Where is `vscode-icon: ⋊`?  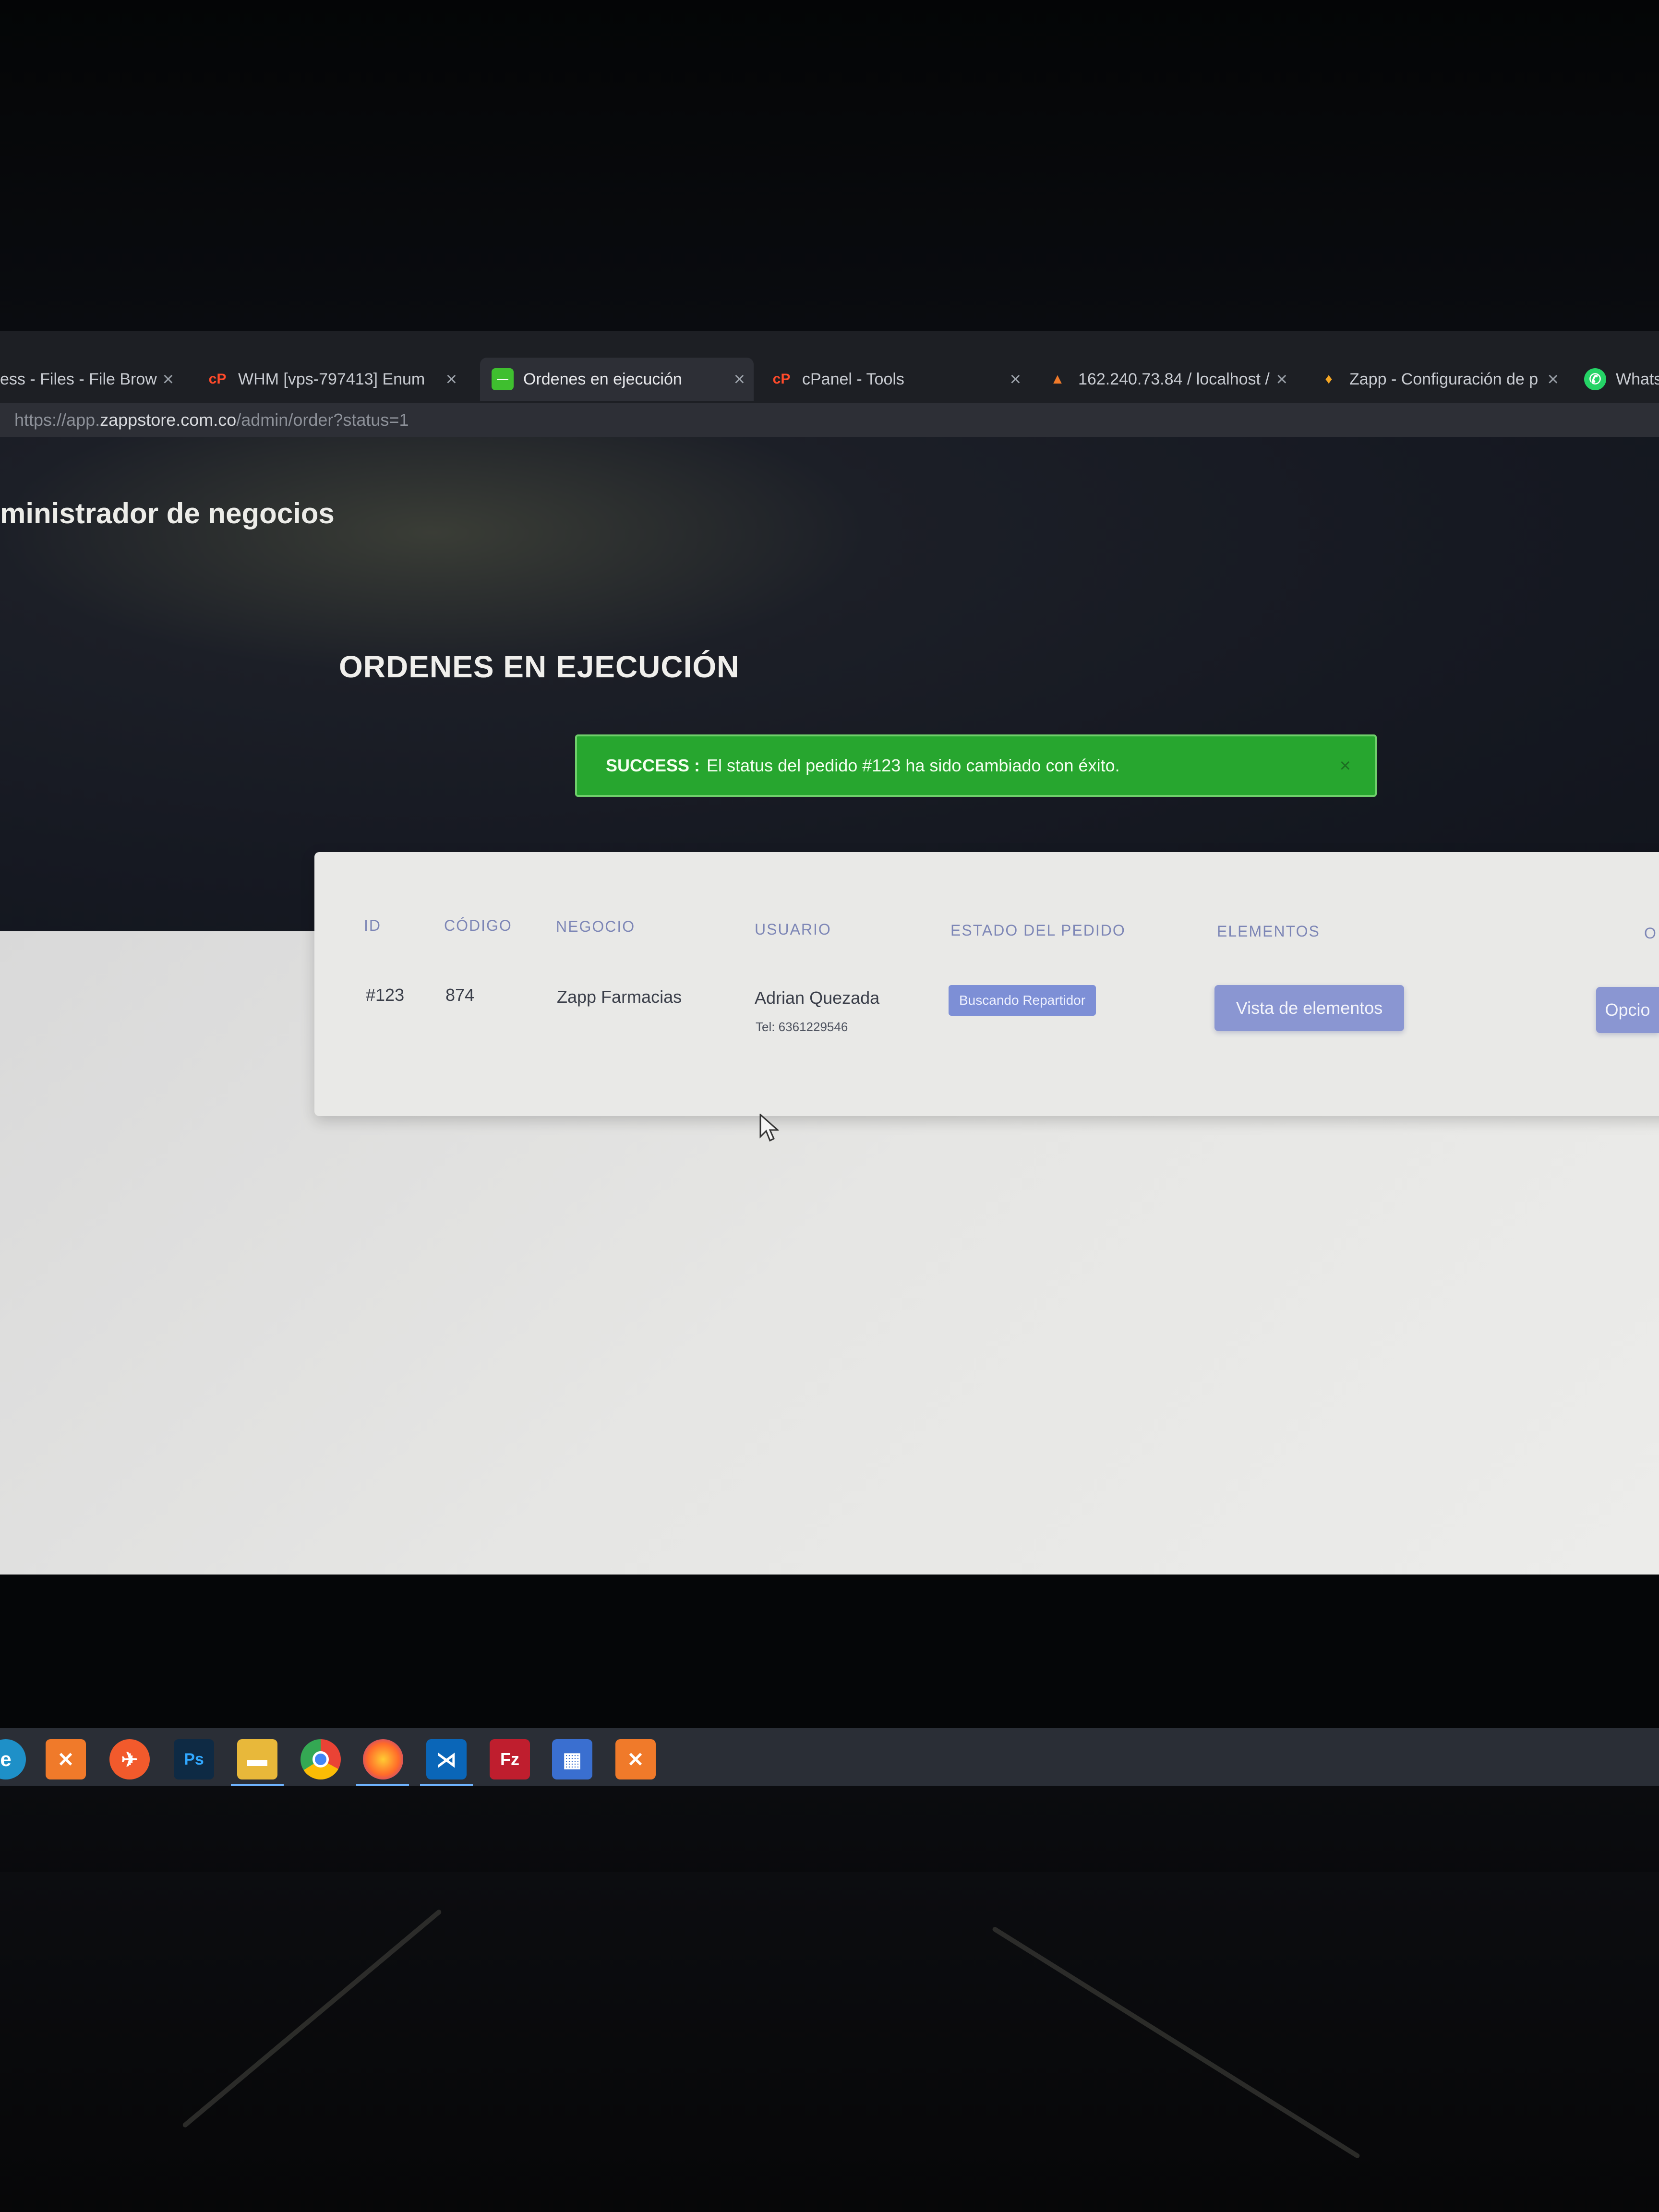 vscode-icon: ⋊ is located at coordinates (447, 1759).